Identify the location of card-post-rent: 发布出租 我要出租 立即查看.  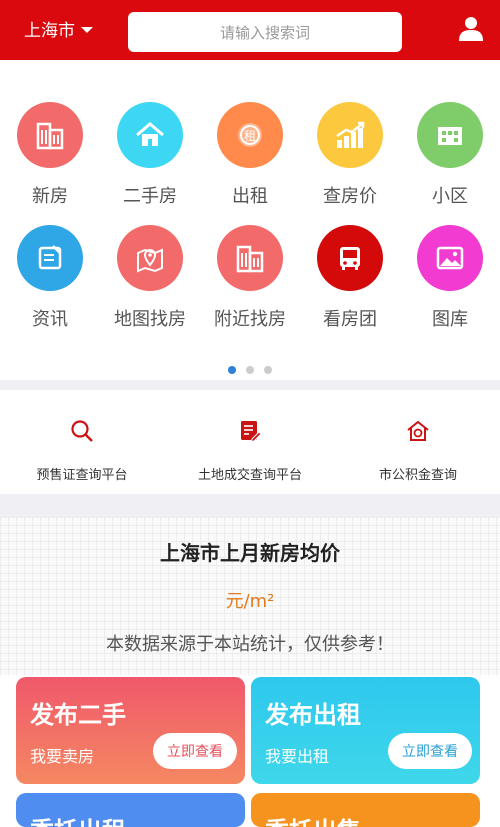
(365, 730).